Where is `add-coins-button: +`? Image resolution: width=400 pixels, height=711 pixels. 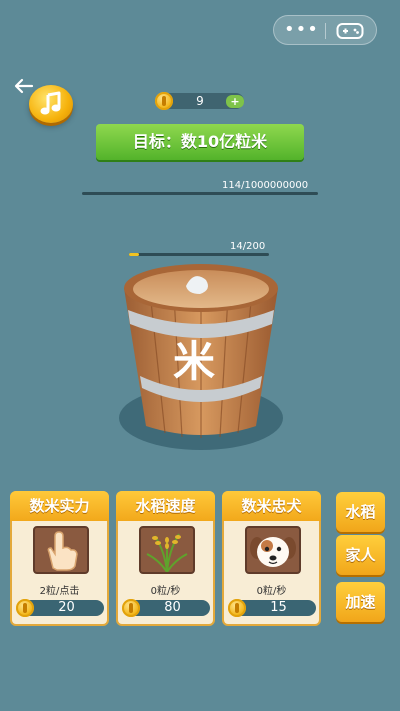 add-coins-button: + is located at coordinates (235, 101).